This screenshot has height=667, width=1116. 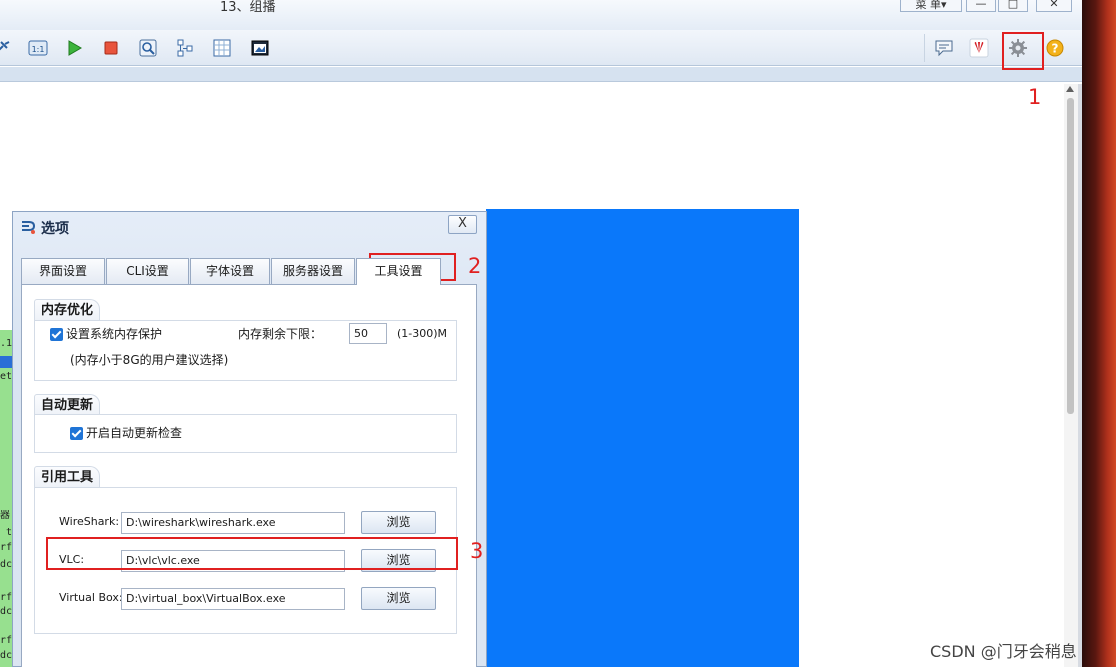 I want to click on wireshark-browse-button: 浏览, so click(x=398, y=522).